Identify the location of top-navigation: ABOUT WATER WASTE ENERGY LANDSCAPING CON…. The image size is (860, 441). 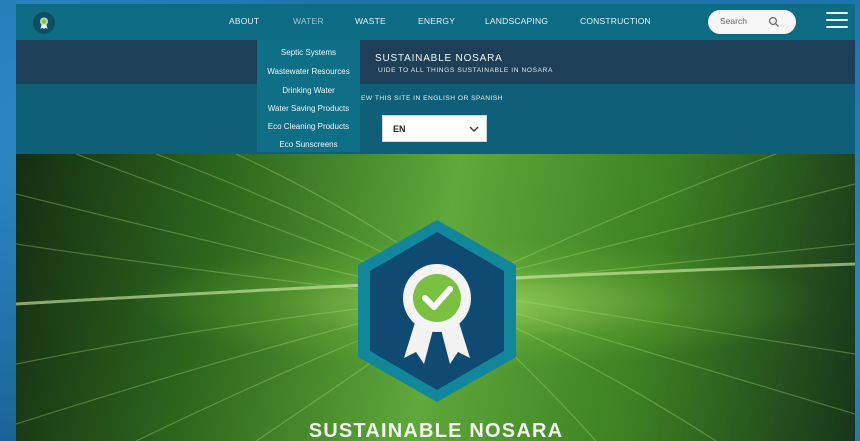
(435, 22).